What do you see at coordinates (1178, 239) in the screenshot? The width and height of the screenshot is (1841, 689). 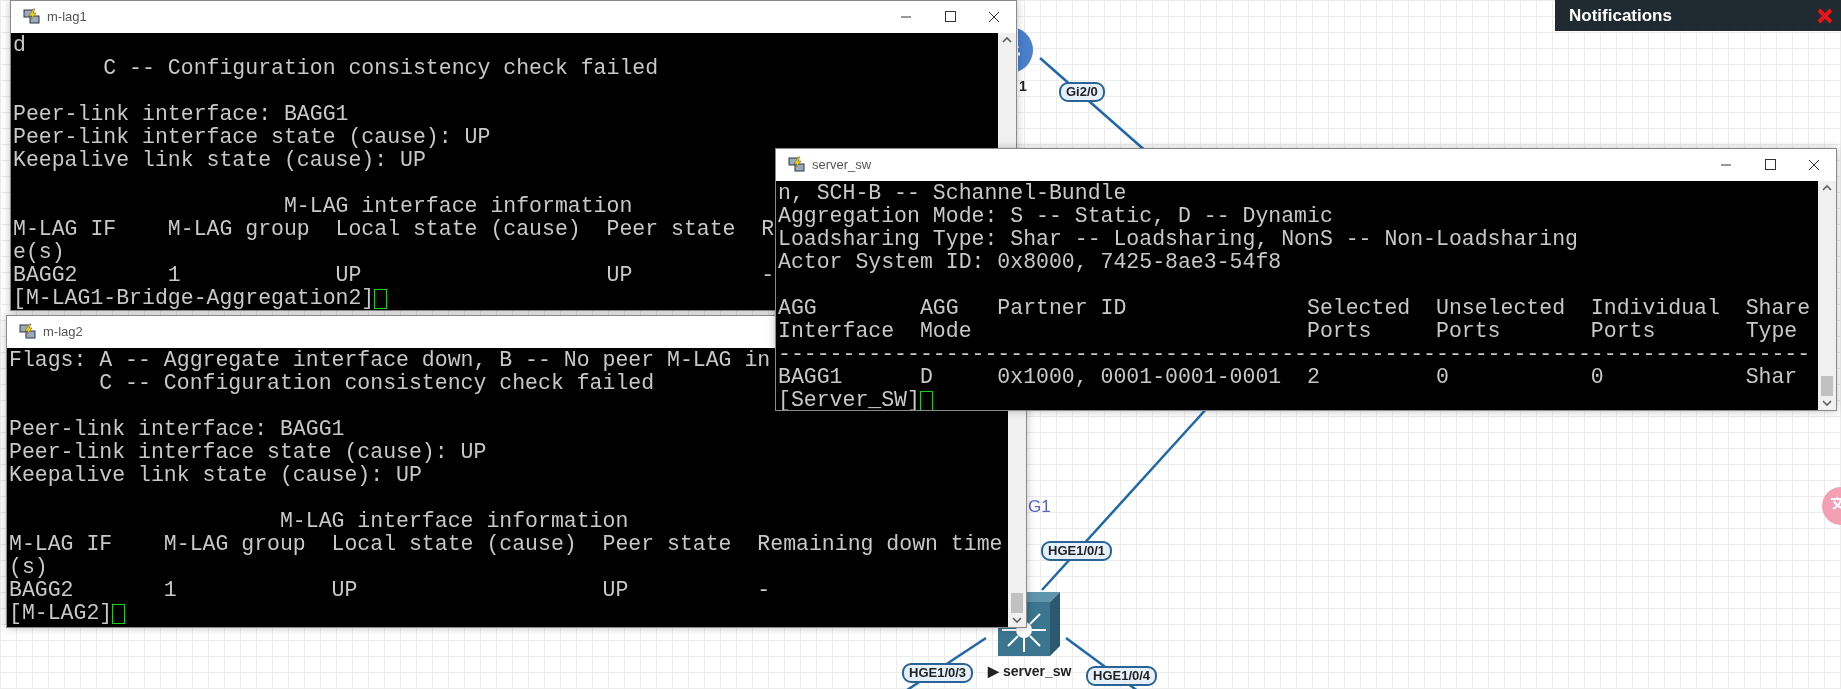 I see `terminal-line: Loadsharing Type: Shar -- Loadsharing, NonS -- Non-Loadsharing` at bounding box center [1178, 239].